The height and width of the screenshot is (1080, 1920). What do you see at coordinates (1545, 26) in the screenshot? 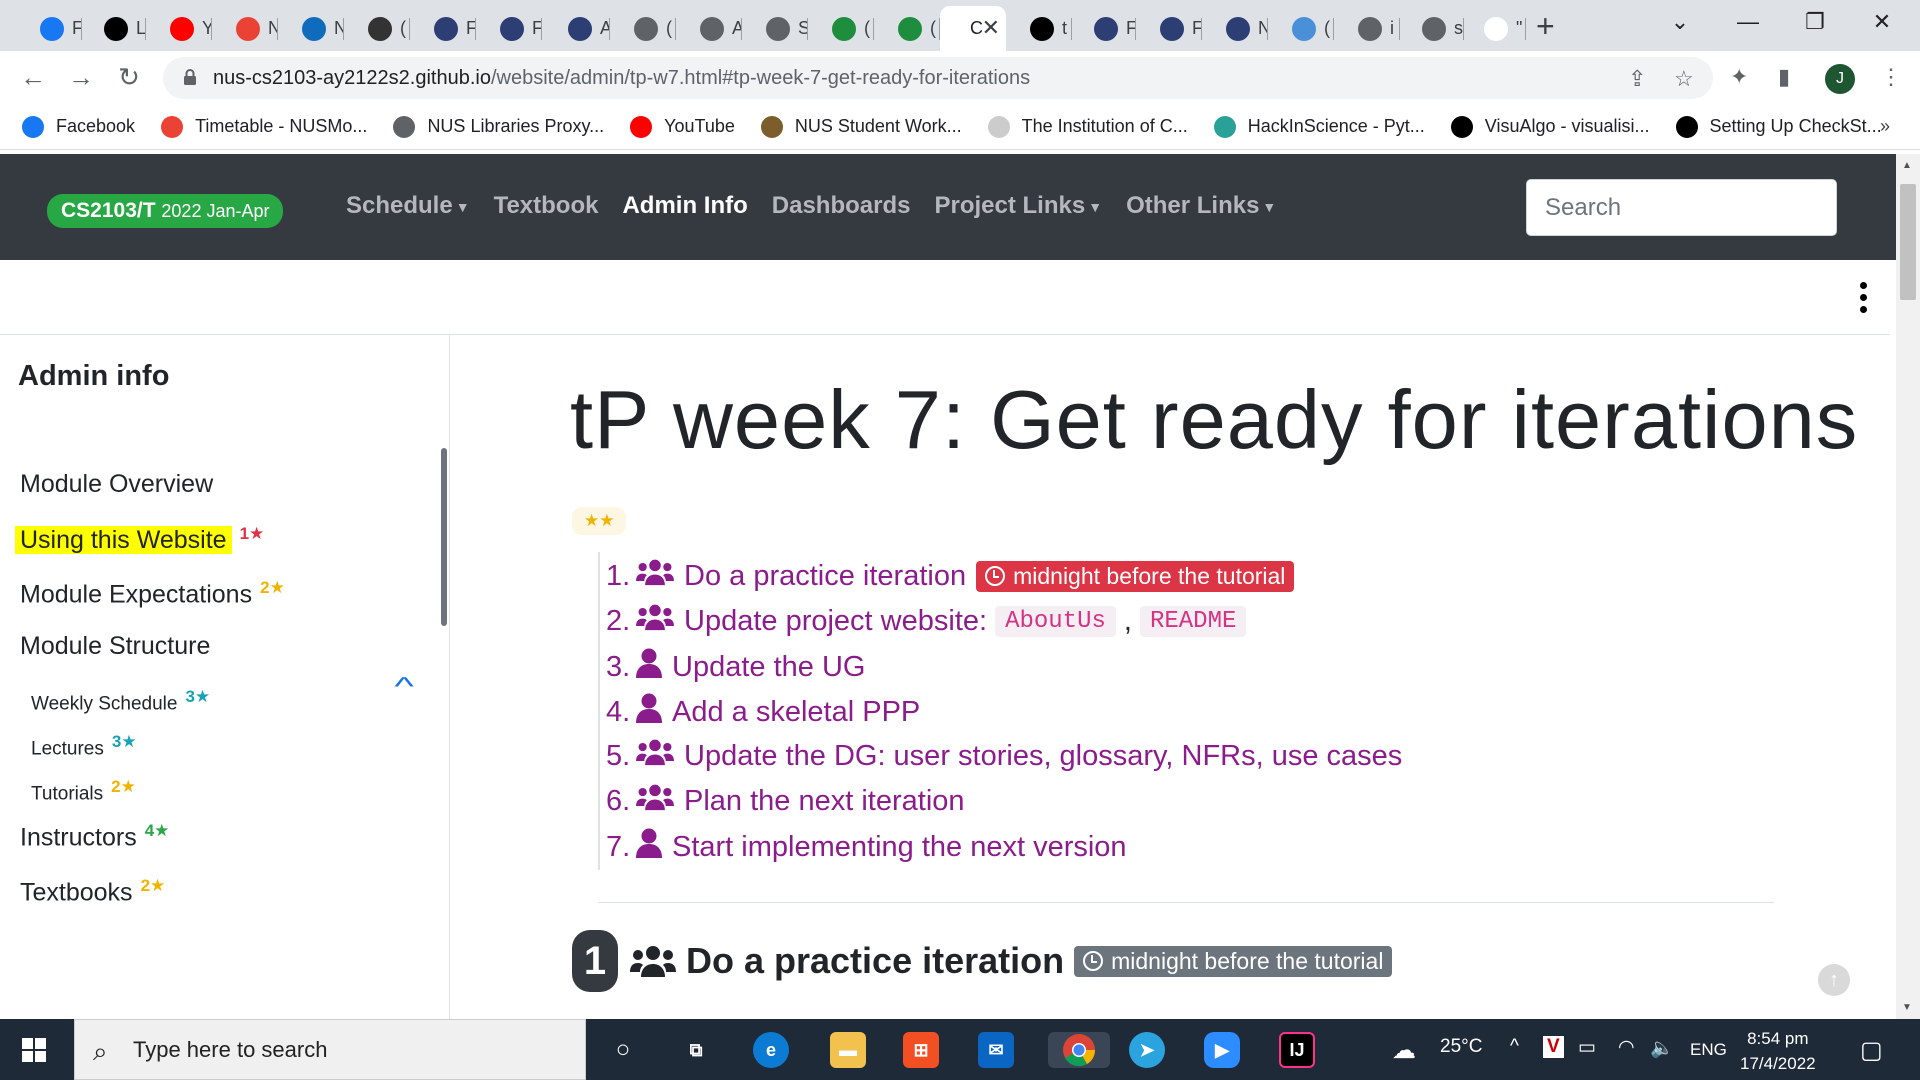
I see `new-tab-button: +` at bounding box center [1545, 26].